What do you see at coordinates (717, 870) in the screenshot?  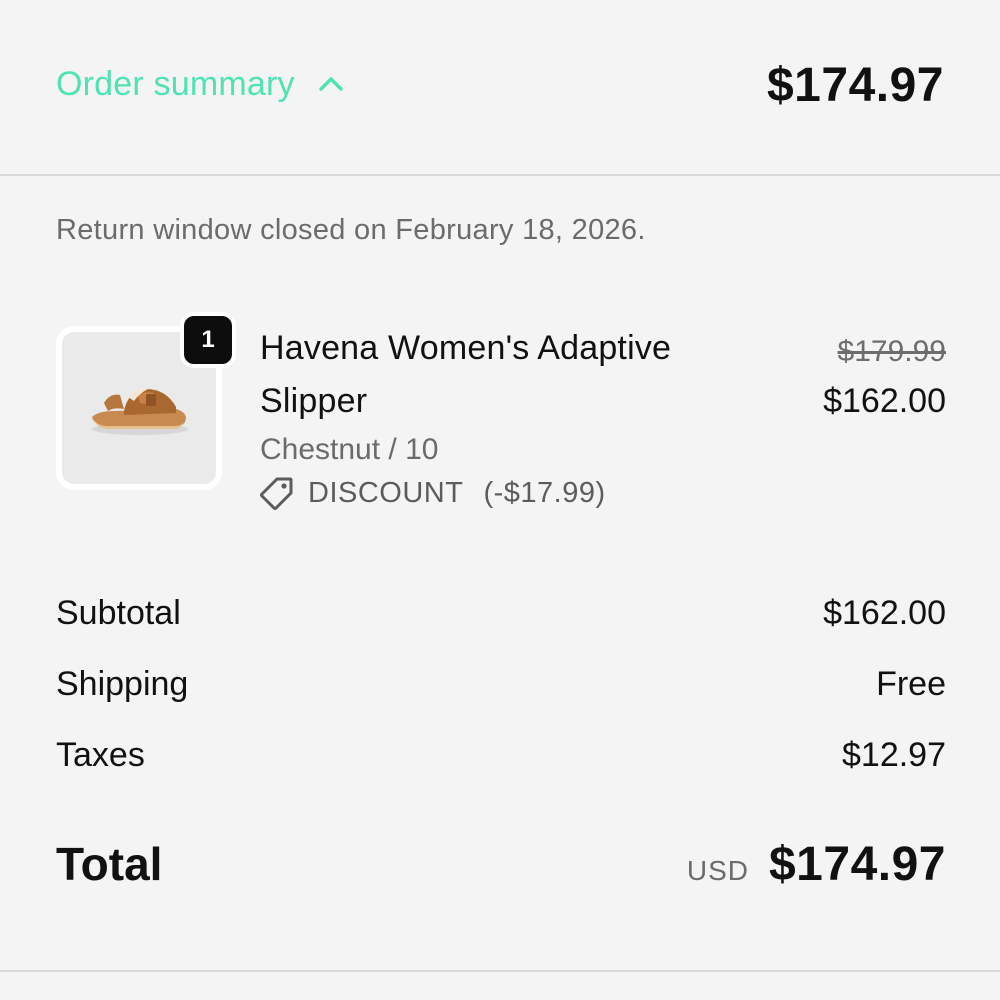 I see `currency-code: USD` at bounding box center [717, 870].